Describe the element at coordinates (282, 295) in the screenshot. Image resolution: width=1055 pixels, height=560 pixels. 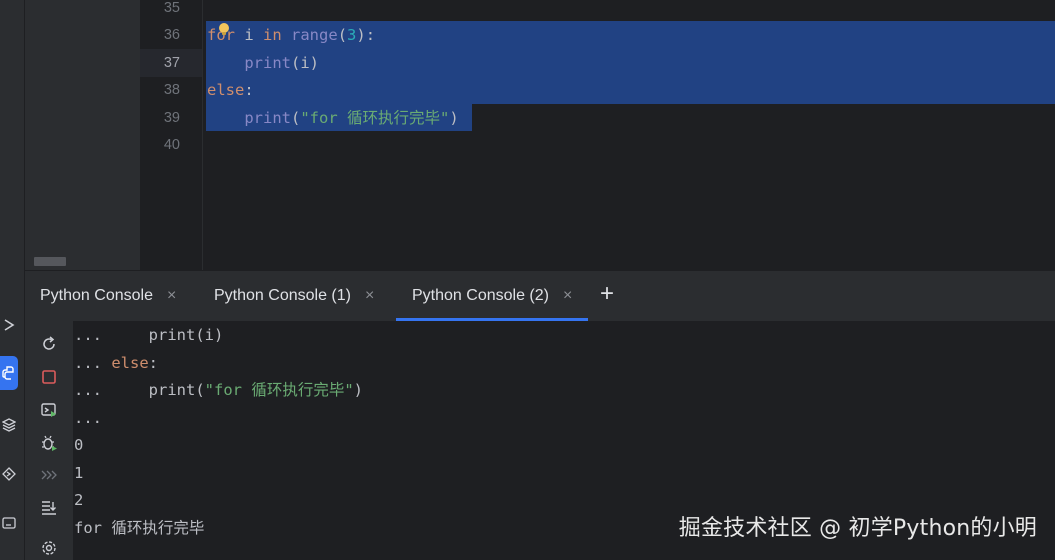
I see `tab-label: Python Console (1)` at that location.